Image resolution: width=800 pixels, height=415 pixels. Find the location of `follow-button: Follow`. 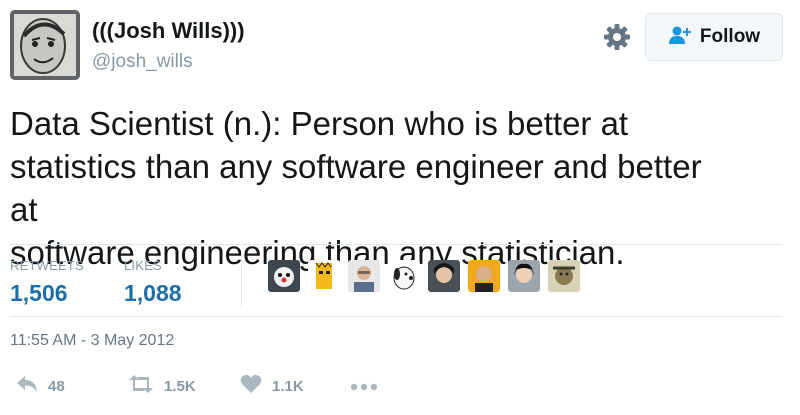

follow-button: Follow is located at coordinates (714, 37).